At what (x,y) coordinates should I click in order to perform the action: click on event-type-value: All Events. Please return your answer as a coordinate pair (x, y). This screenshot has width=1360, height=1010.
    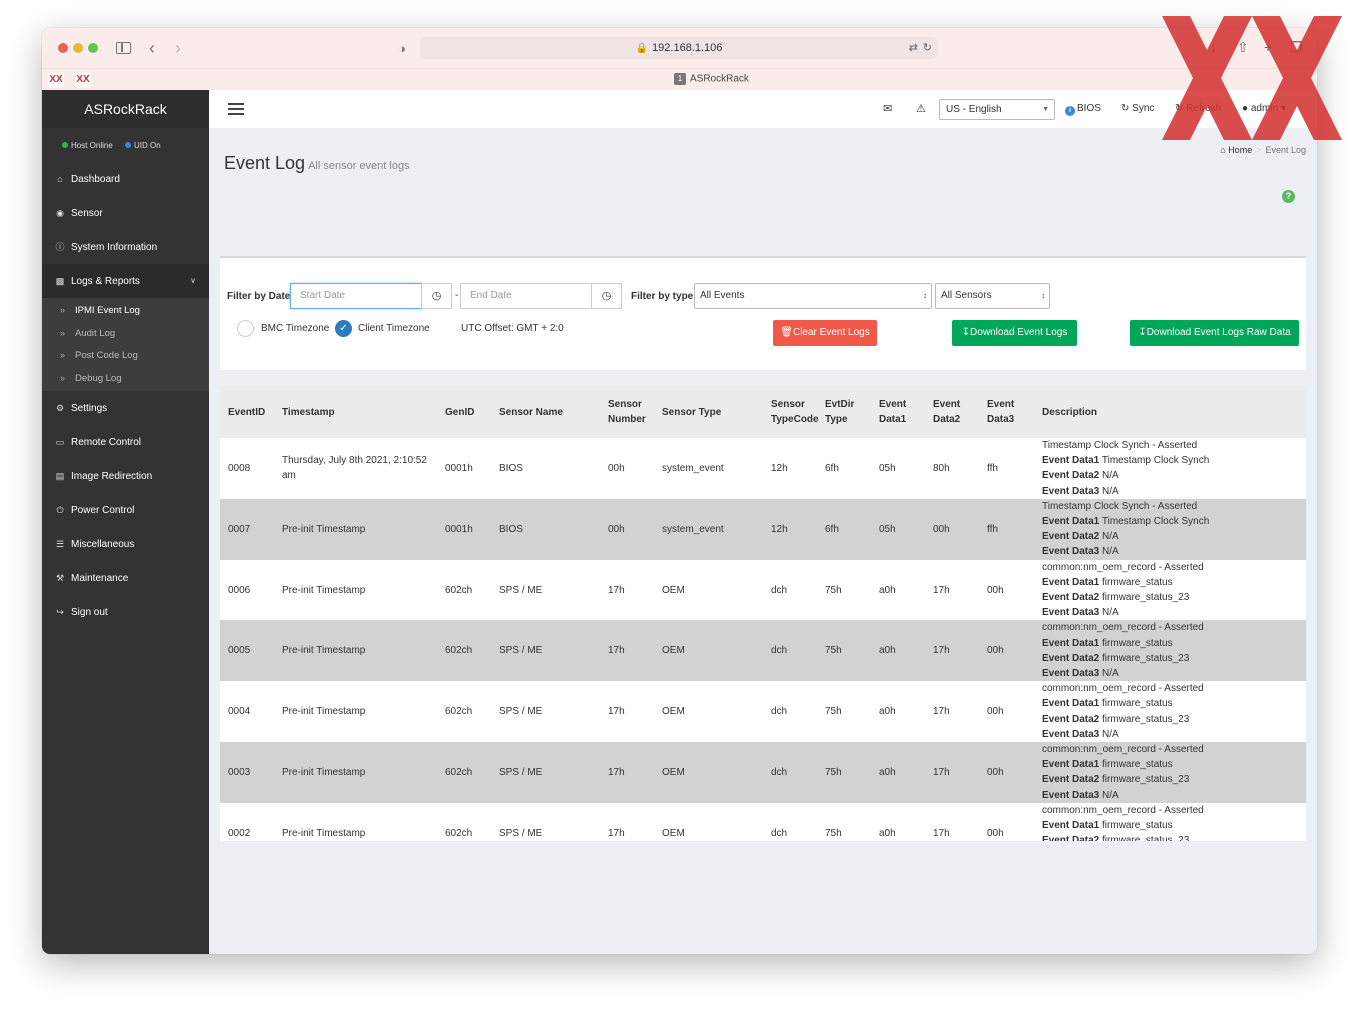
    Looking at the image, I should click on (722, 295).